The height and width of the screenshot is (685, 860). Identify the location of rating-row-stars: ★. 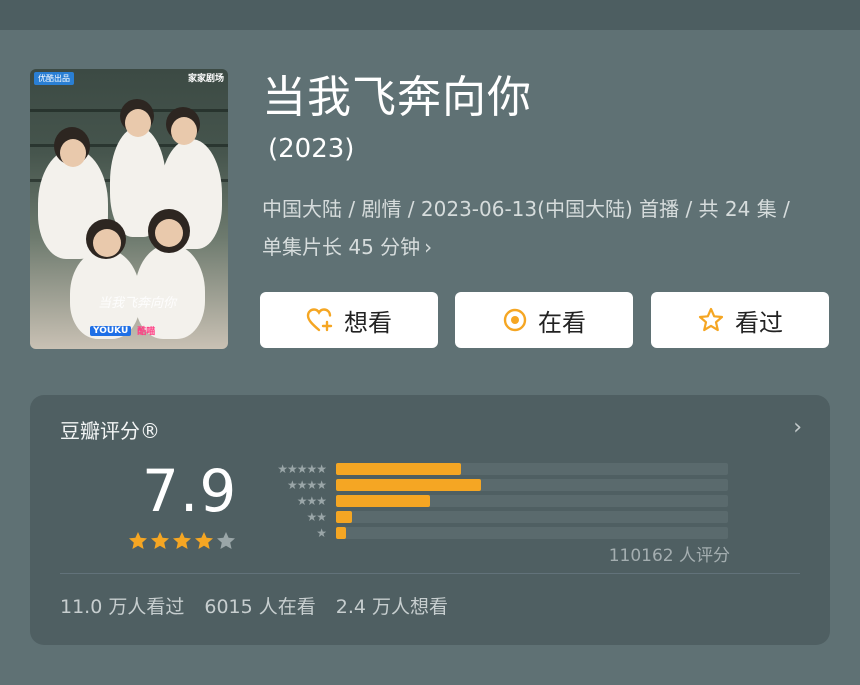
(321, 533).